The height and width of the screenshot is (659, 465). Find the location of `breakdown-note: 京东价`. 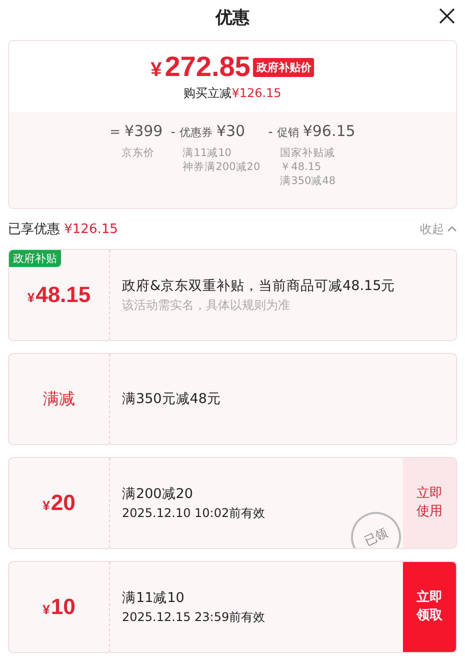

breakdown-note: 京东价 is located at coordinates (139, 153).